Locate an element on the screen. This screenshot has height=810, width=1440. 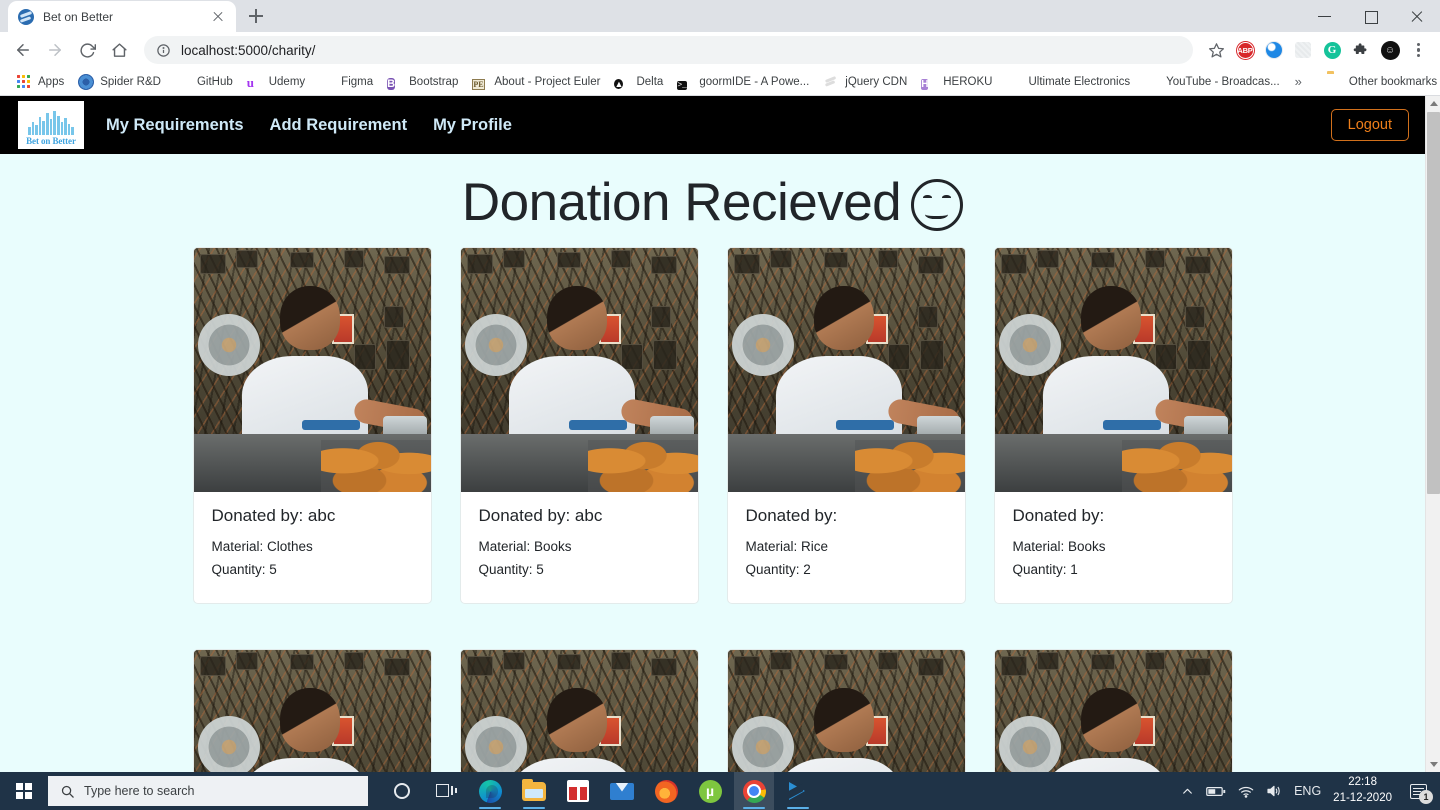
clock: 22:18 21-12-2020 is located at coordinates (1362, 790).